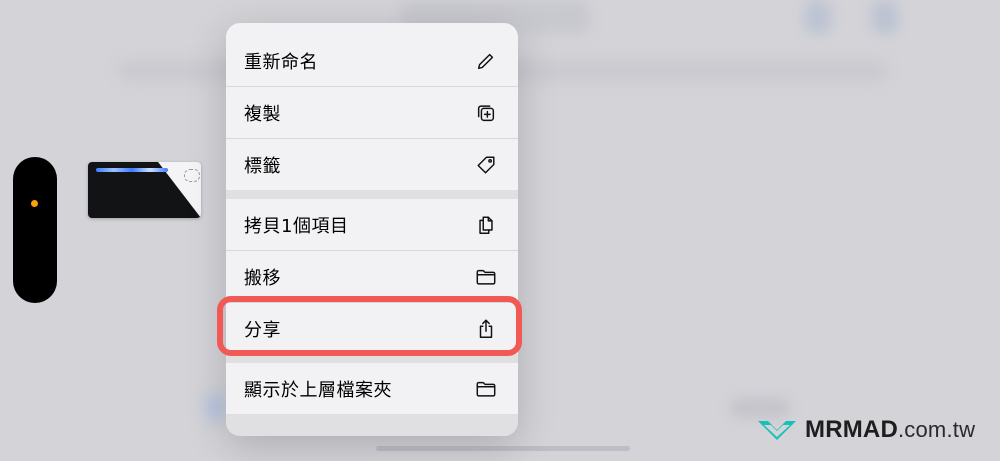  Describe the element at coordinates (262, 114) in the screenshot. I see `menu-item-label: 複製` at that location.